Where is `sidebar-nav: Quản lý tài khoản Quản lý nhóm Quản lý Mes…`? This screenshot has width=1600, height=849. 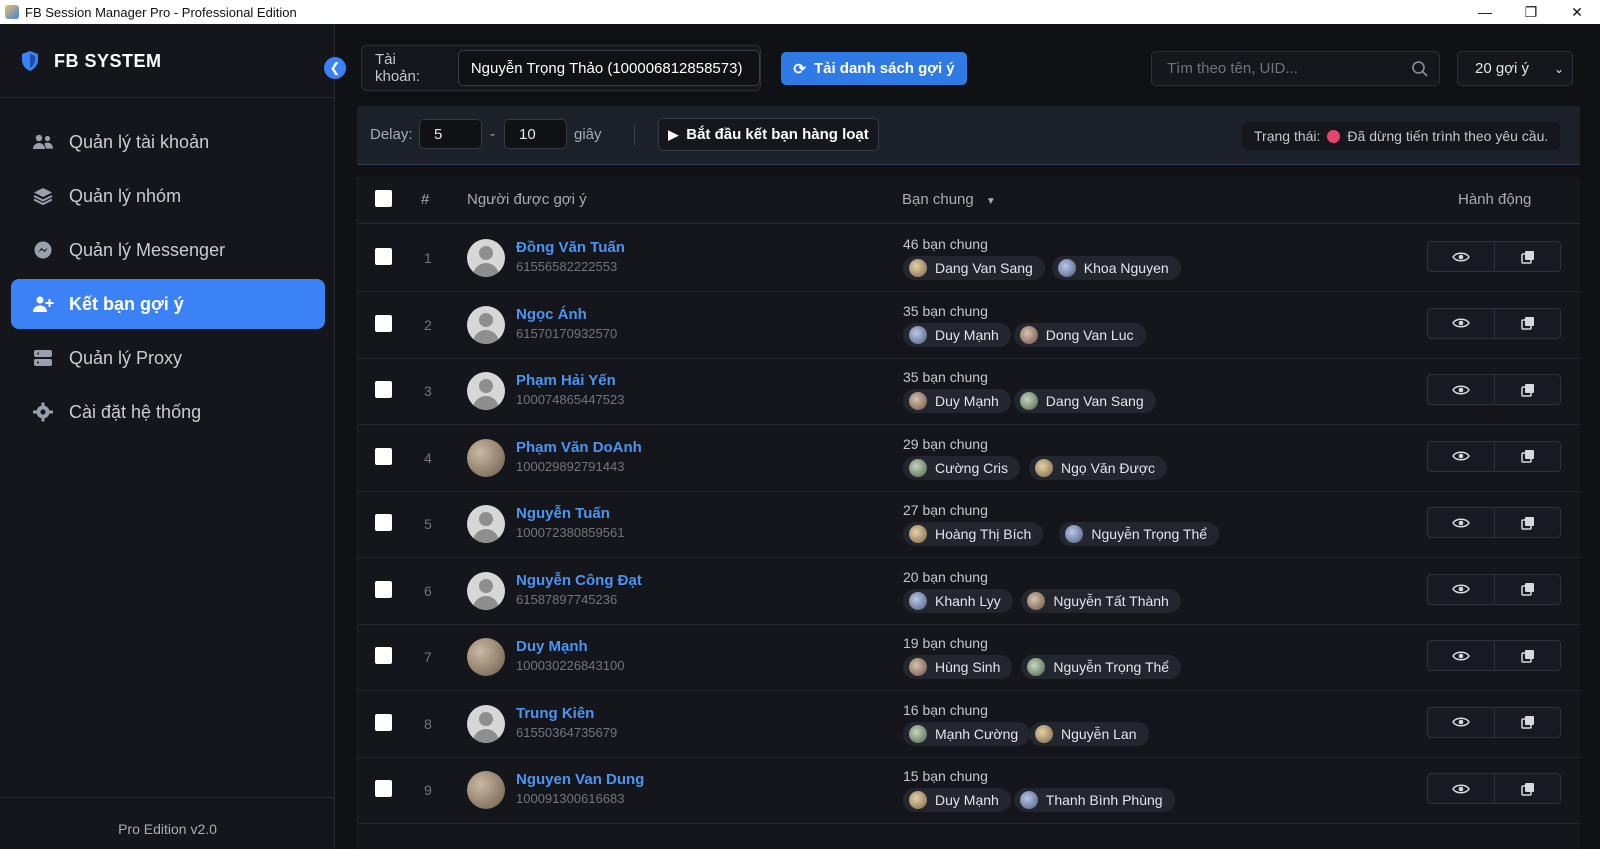
sidebar-nav: Quản lý tài khoản Quản lý nhóm Quản lý Mes… is located at coordinates (168, 279).